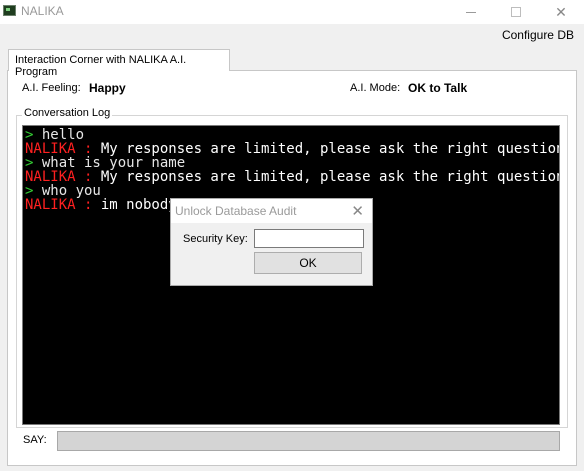  Describe the element at coordinates (375, 88) in the screenshot. I see `ai-mode-label: A.I. Mode:` at that location.